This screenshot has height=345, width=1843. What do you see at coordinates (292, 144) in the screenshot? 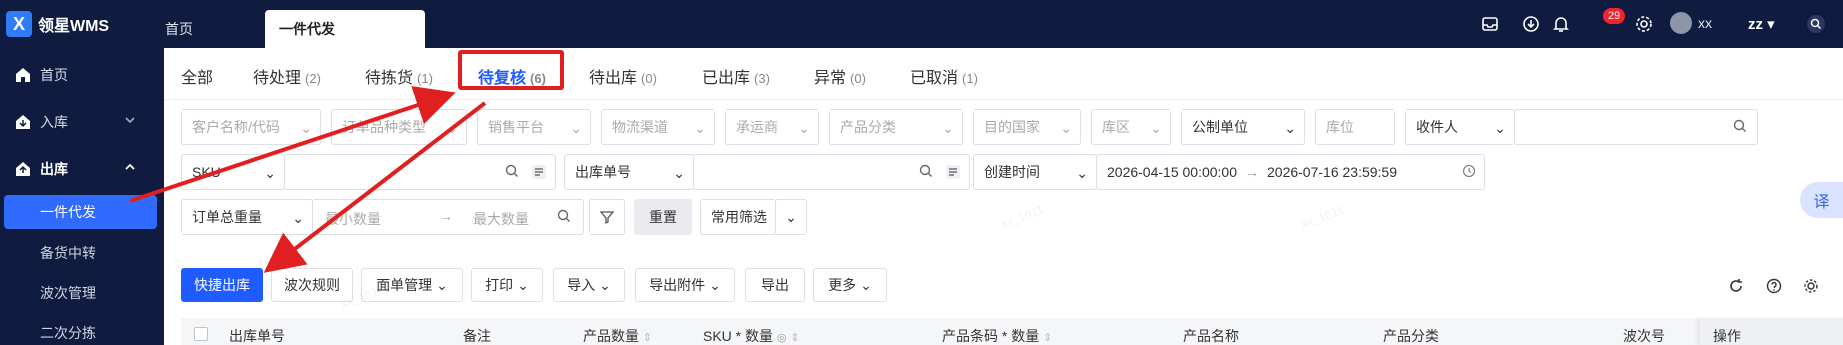
I see `arrow-to-review-tab` at bounding box center [292, 144].